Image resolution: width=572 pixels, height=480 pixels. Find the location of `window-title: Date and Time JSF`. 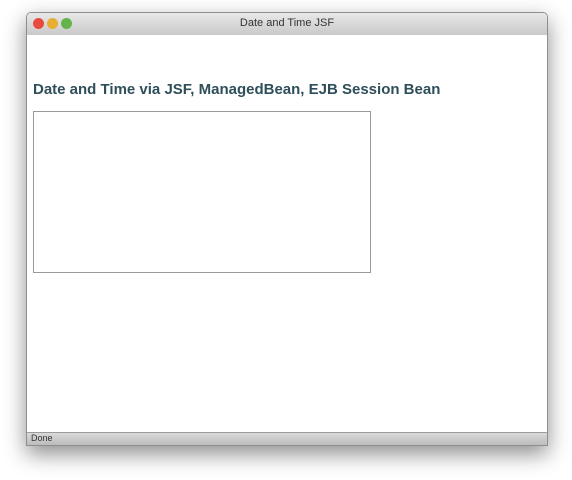

window-title: Date and Time JSF is located at coordinates (287, 23).